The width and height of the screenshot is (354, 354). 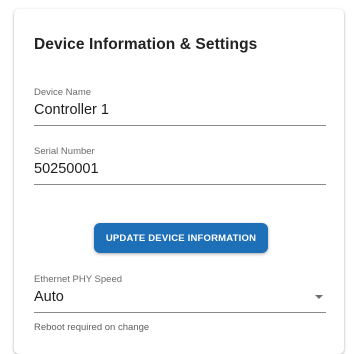 I want to click on serial-number-field: Serial Number 50250001, so click(x=180, y=165).